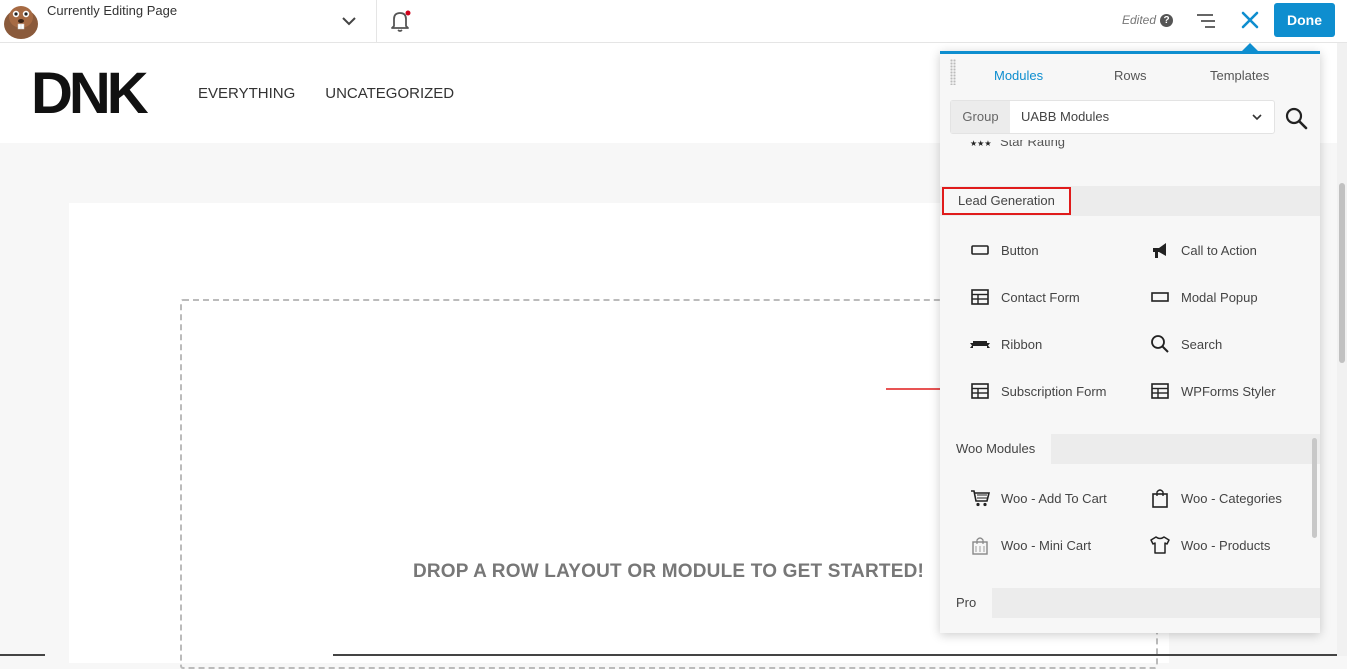 The height and width of the screenshot is (669, 1347). Describe the element at coordinates (1167, 20) in the screenshot. I see `help-icon: ?` at that location.